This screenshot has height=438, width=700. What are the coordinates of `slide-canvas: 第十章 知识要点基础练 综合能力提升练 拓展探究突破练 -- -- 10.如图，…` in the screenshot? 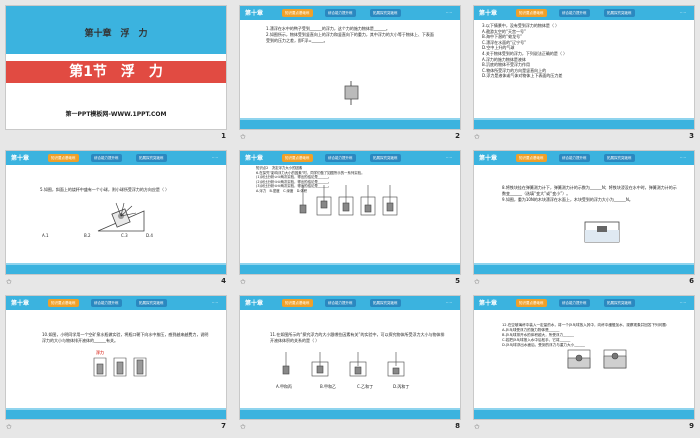 It's located at (116, 357).